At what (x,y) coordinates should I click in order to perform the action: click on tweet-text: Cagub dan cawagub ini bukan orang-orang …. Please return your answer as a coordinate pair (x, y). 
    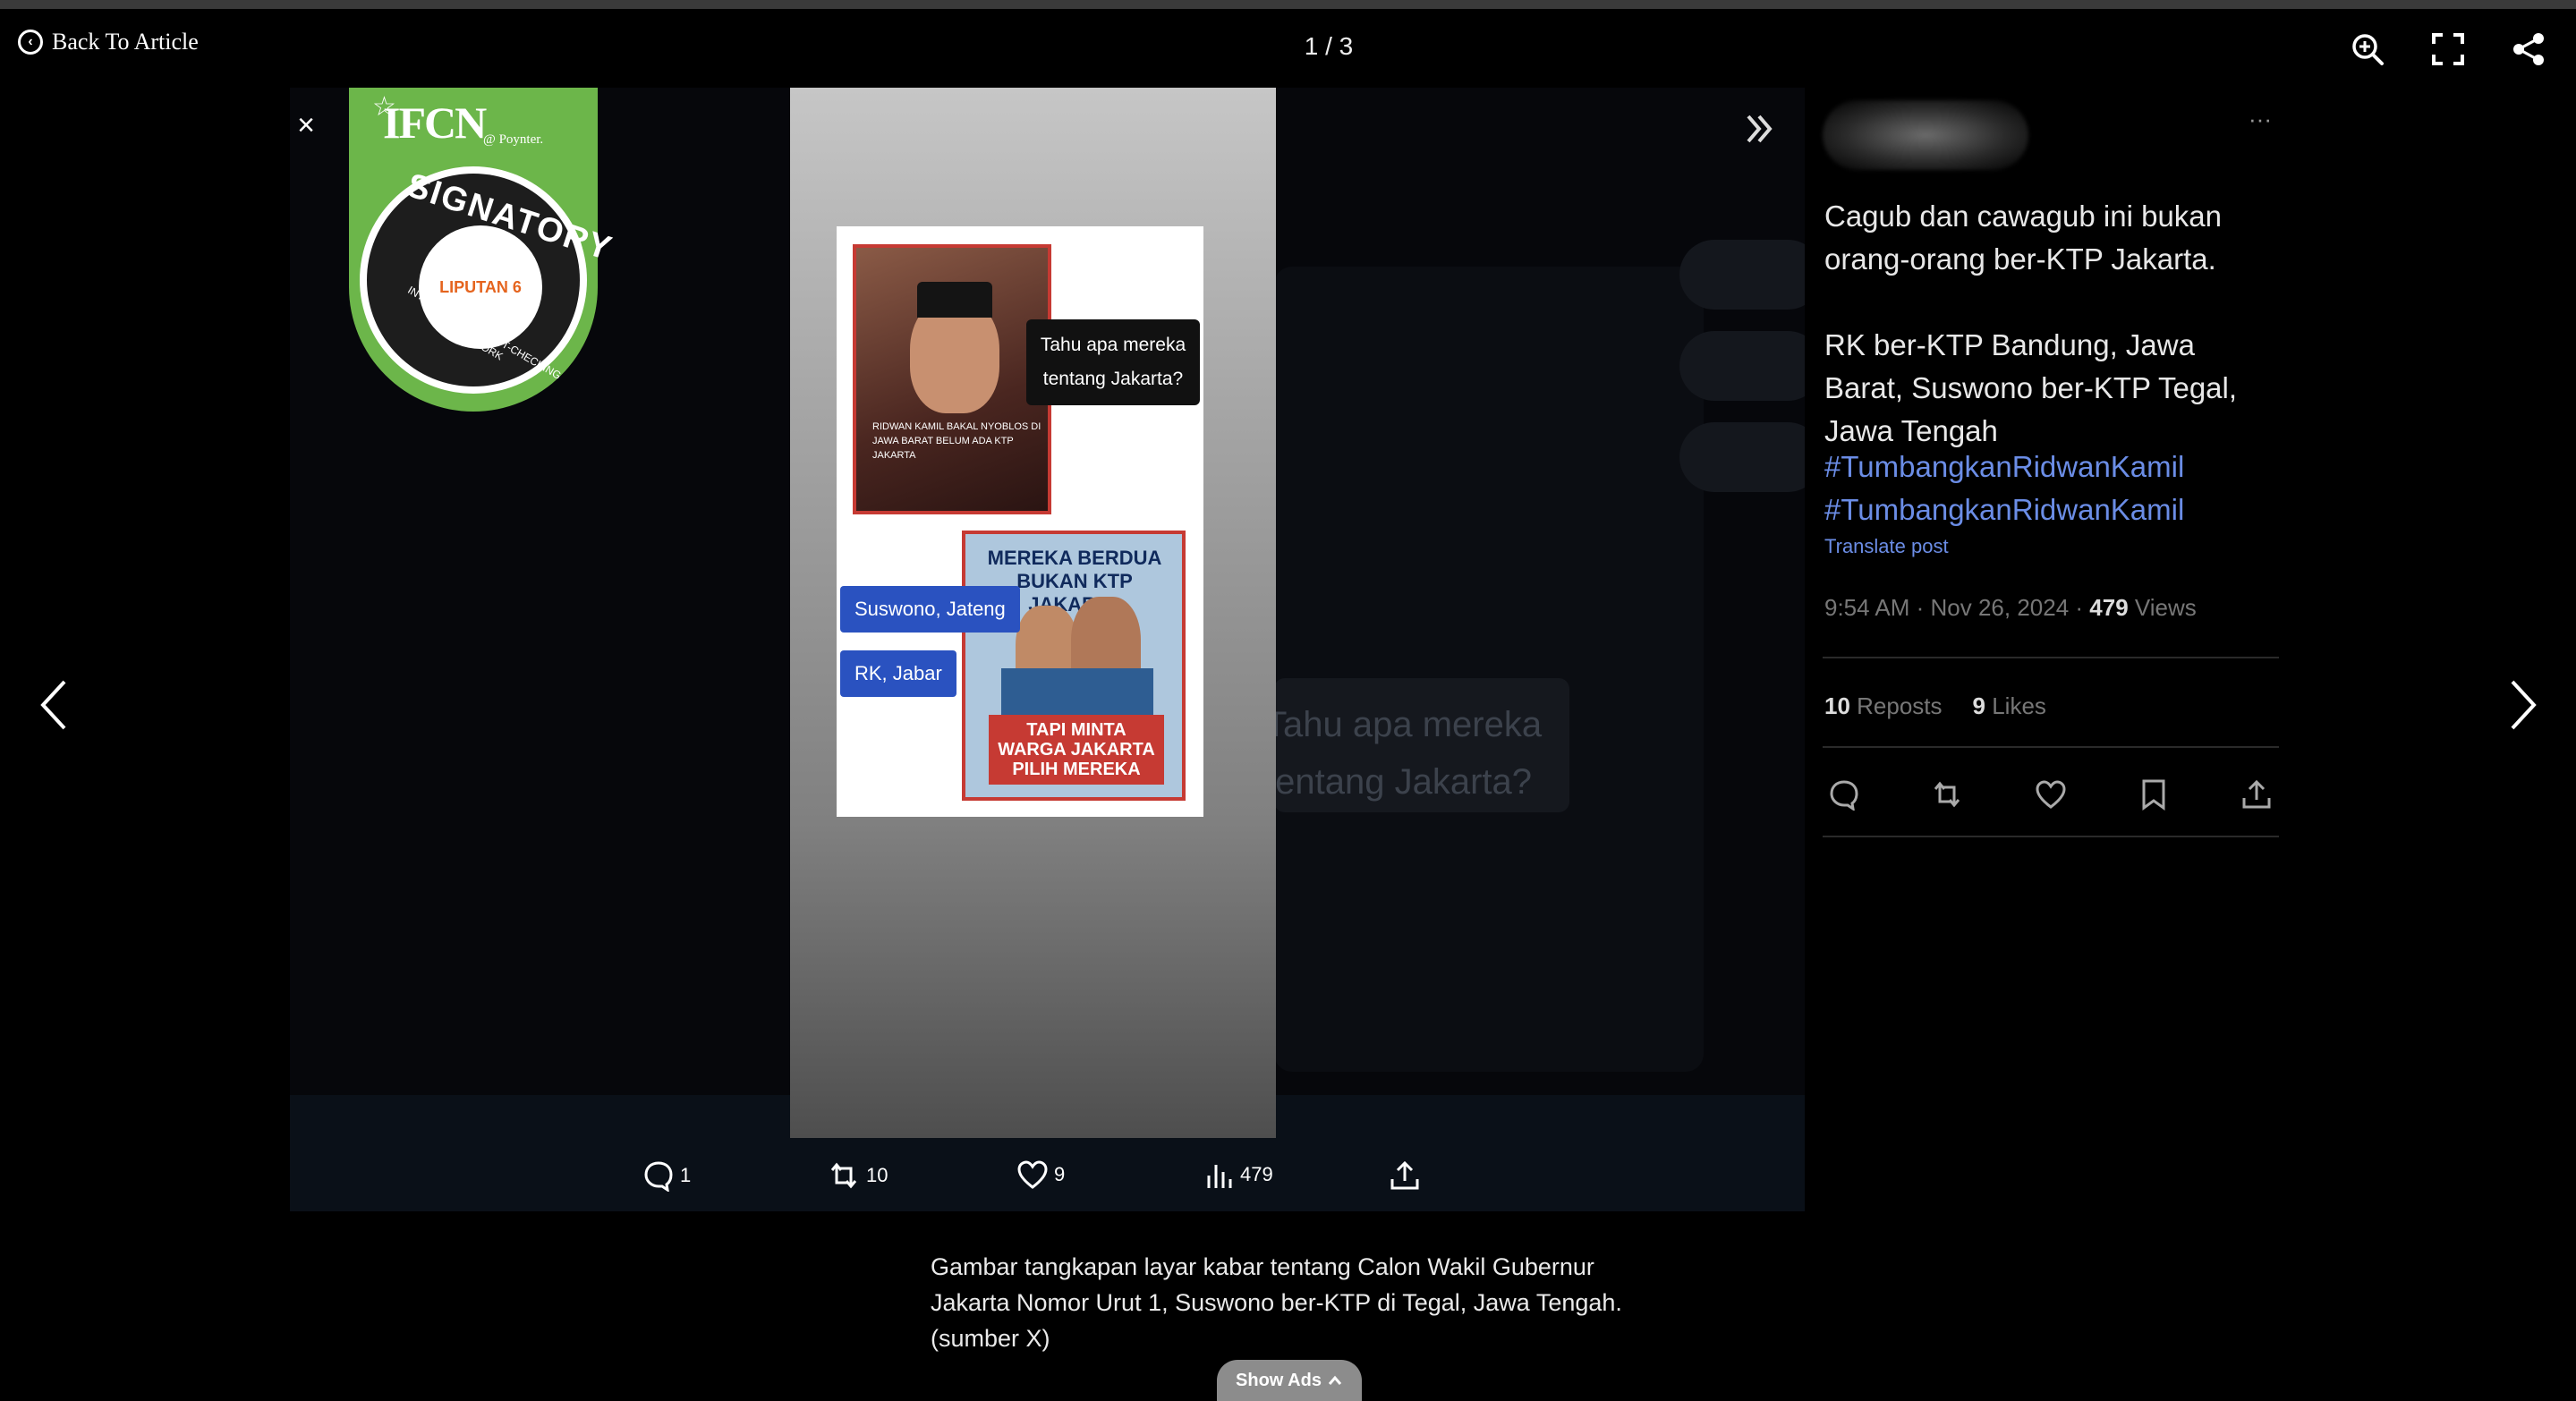
    Looking at the image, I should click on (2031, 323).